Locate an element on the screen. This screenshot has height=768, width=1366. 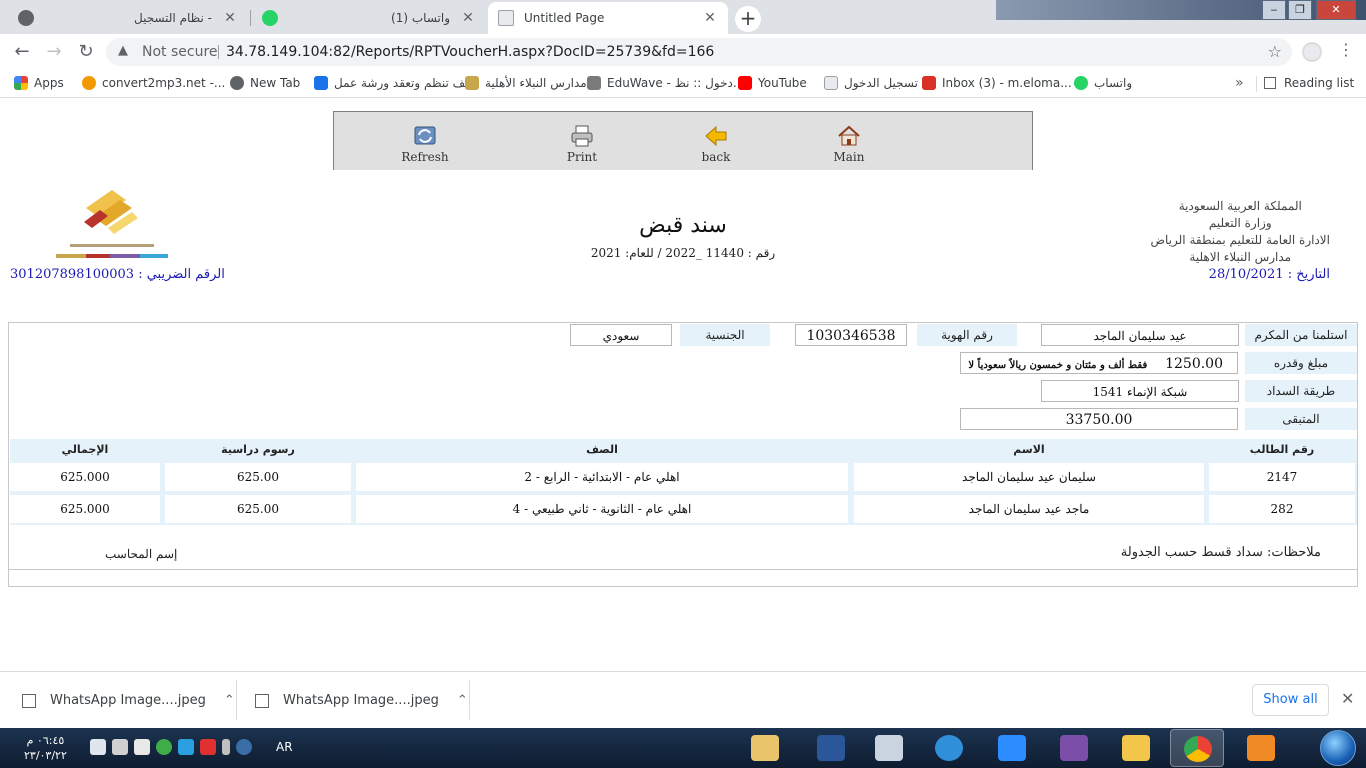
reload-icon: ↻ is located at coordinates (86, 52).